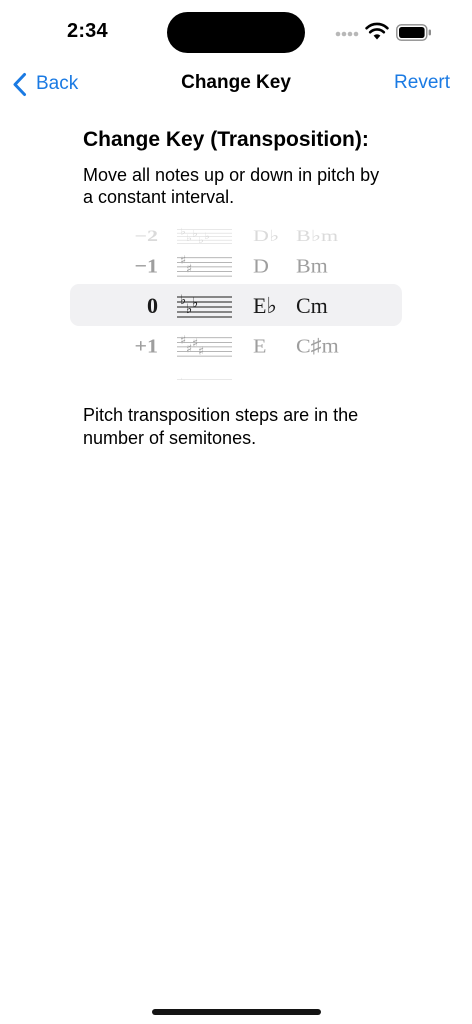 The height and width of the screenshot is (1024, 472). Describe the element at coordinates (347, 34) in the screenshot. I see `cellular-signal-icon` at that location.